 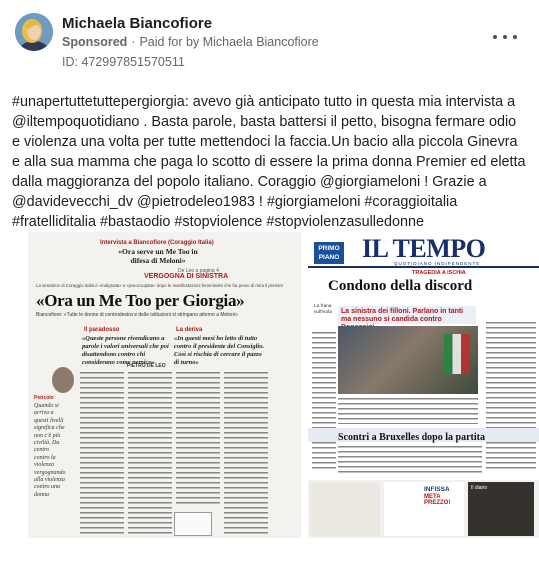 What do you see at coordinates (408, 411) in the screenshot?
I see `rp-photo-caption-lines` at bounding box center [408, 411].